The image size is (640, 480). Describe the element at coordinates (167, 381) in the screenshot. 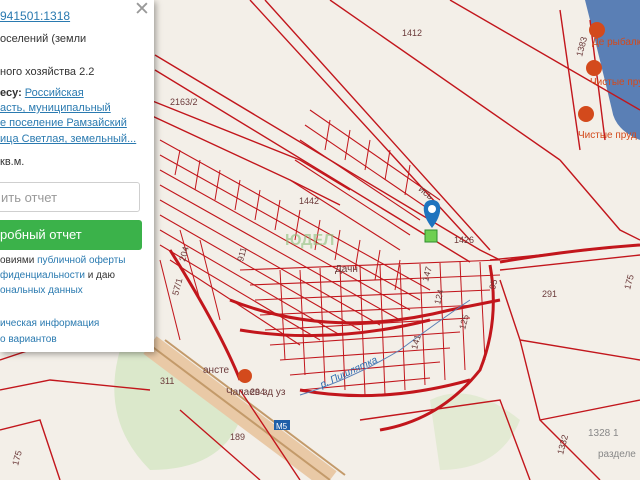

I see `svg-text: 311` at that location.